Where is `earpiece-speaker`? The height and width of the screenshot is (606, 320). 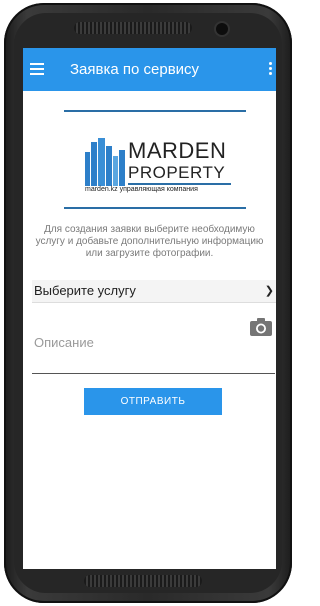
earpiece-speaker is located at coordinates (133, 28).